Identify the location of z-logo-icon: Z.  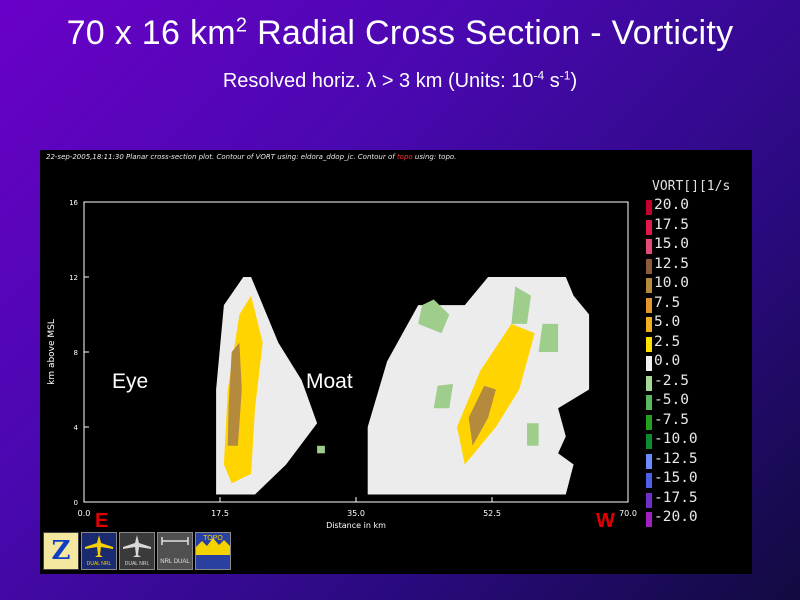
(61, 551).